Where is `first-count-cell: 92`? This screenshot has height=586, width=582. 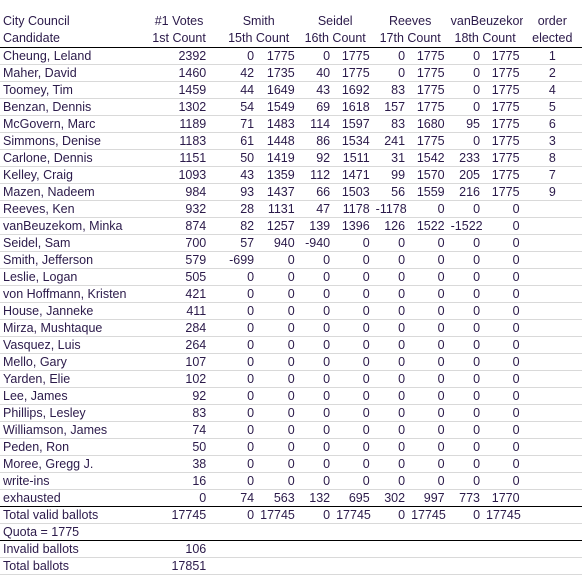 first-count-cell: 92 is located at coordinates (179, 396).